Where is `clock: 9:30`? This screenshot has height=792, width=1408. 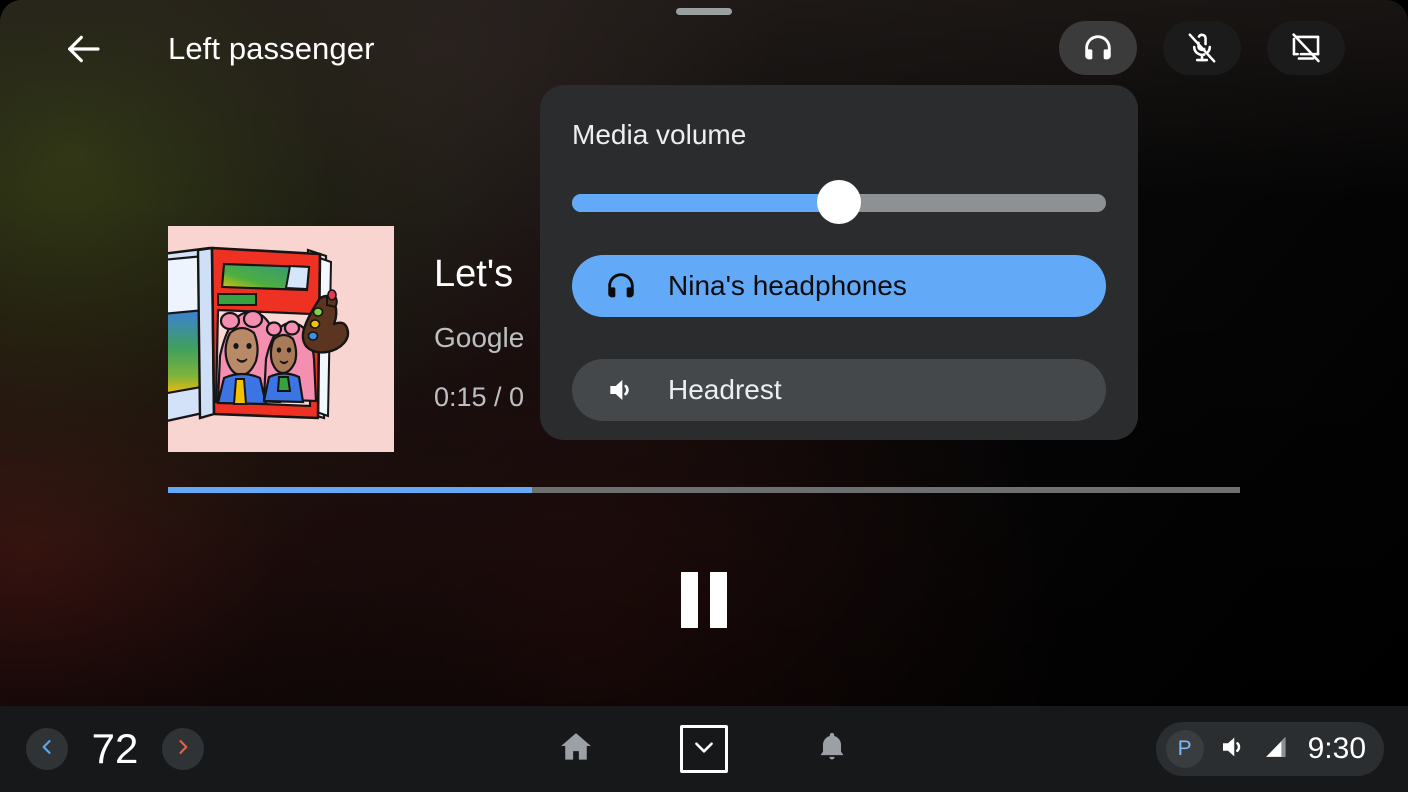 clock: 9:30 is located at coordinates (1336, 748).